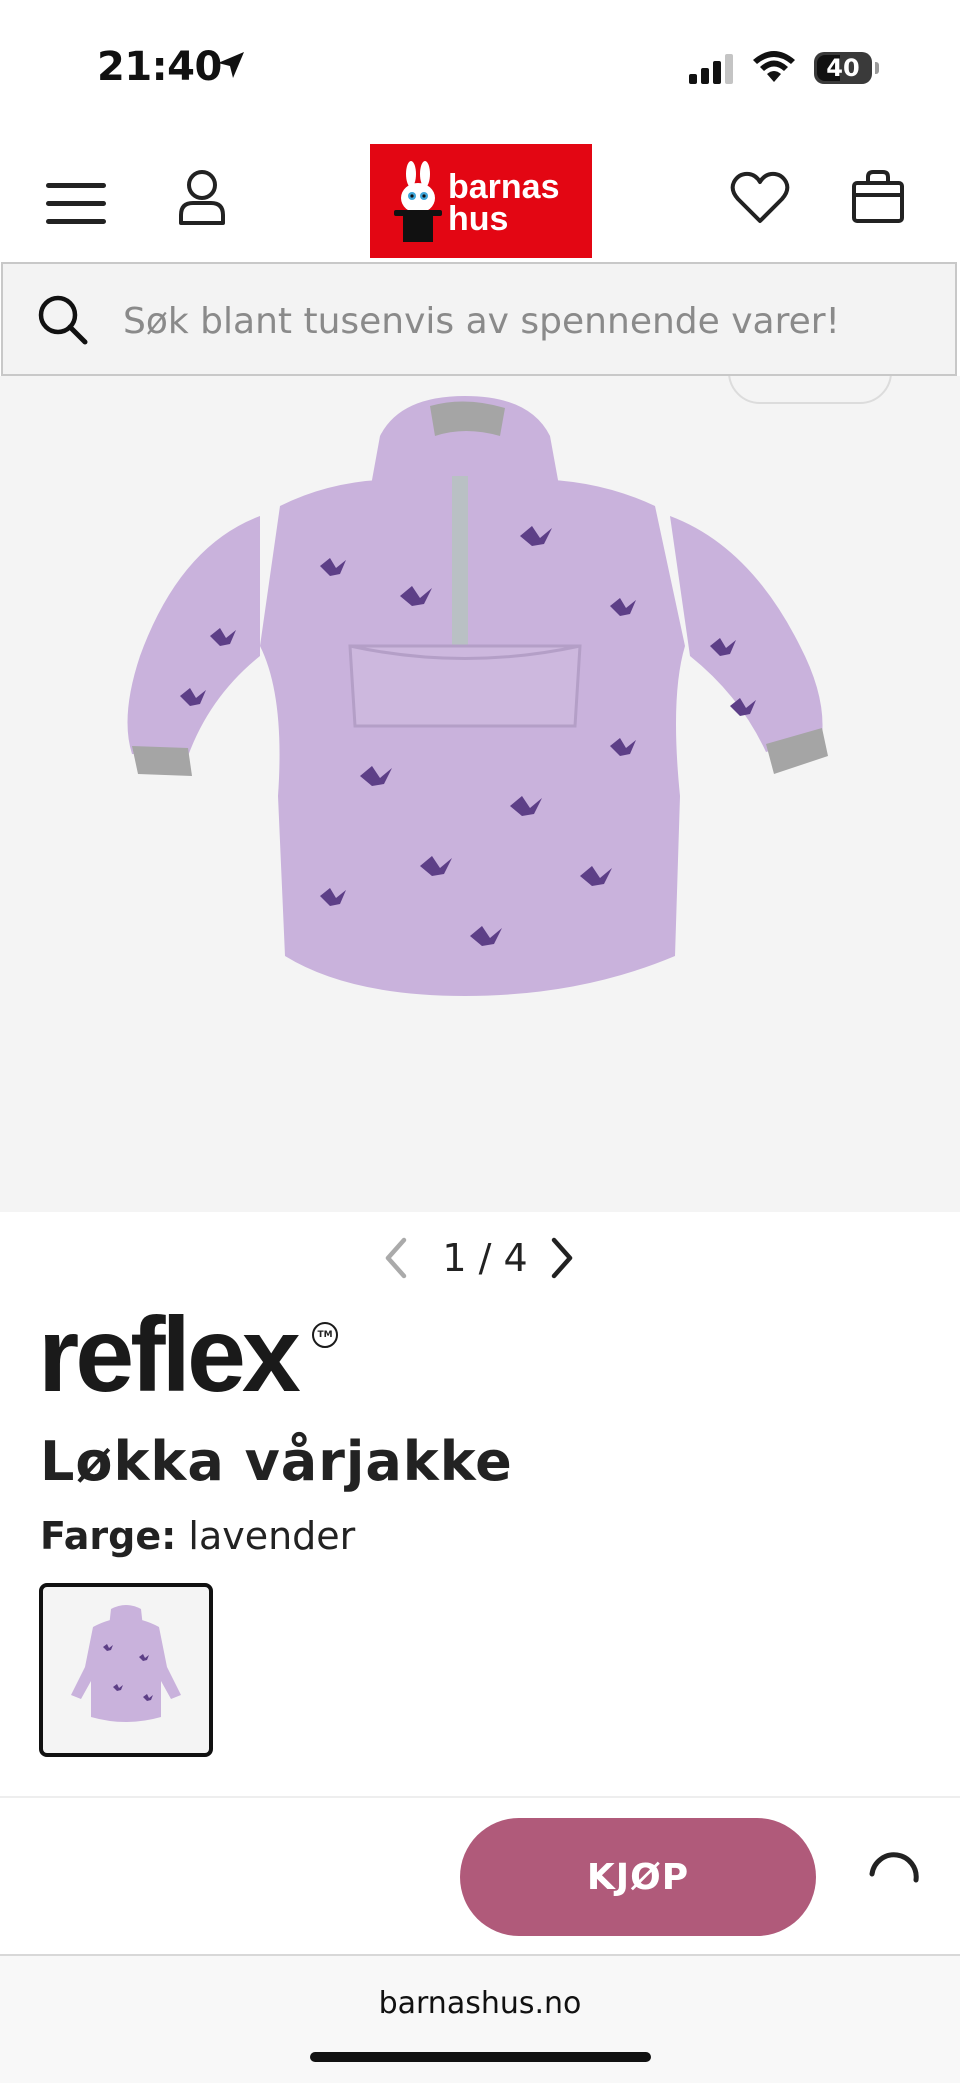 This screenshot has height=2083, width=960. Describe the element at coordinates (272, 1536) in the screenshot. I see `color-value: lavender` at that location.